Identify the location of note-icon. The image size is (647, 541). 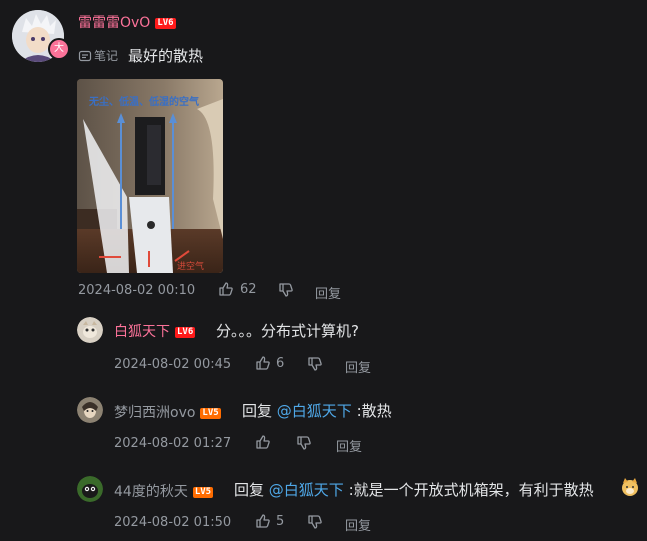
(85, 55).